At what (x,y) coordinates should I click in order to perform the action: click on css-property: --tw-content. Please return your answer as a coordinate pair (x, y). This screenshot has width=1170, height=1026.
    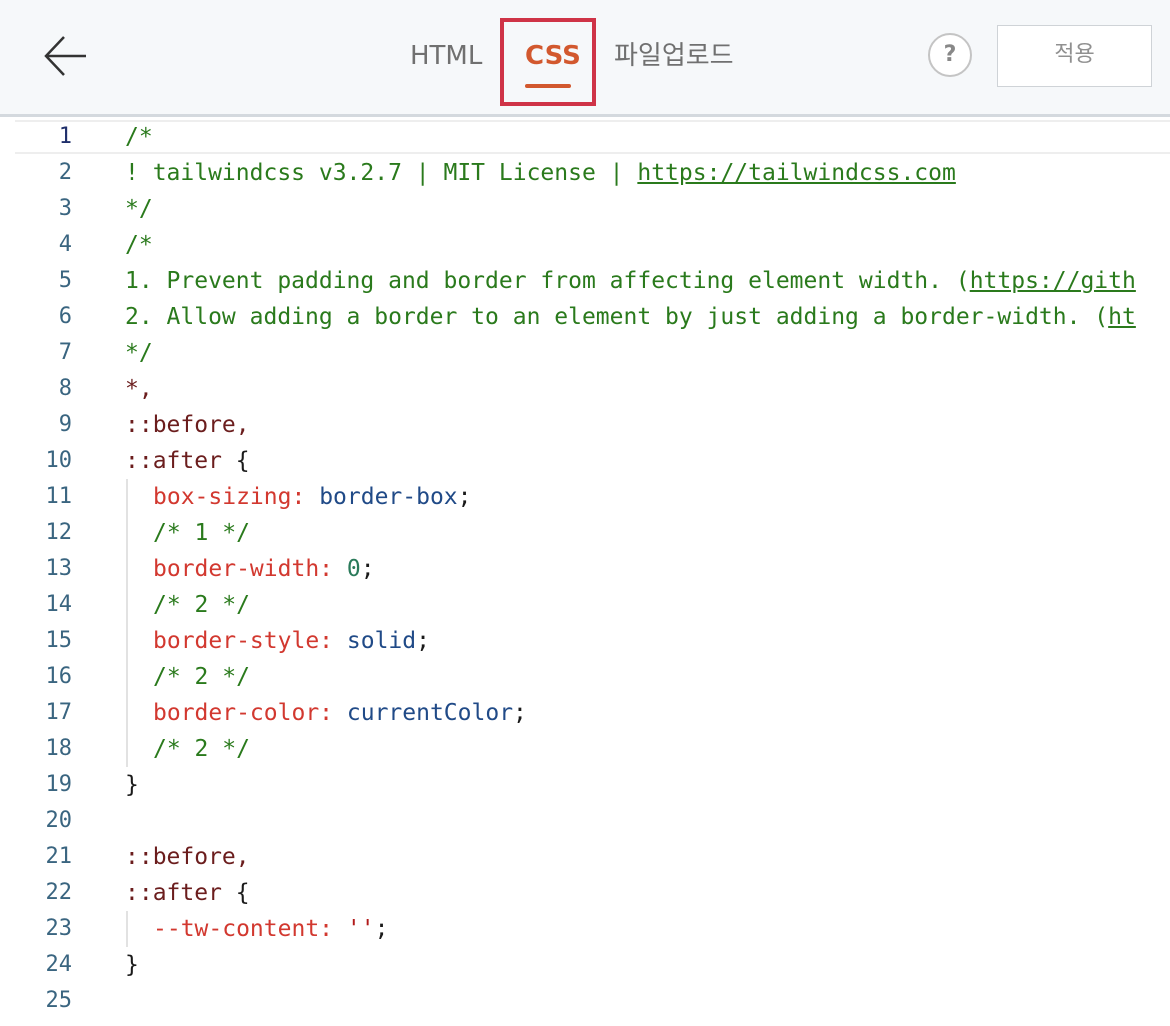
    Looking at the image, I should click on (236, 929).